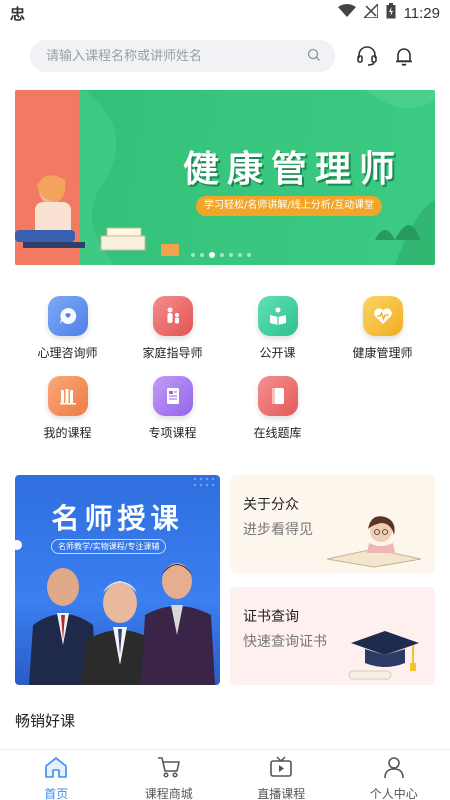  What do you see at coordinates (168, 793) in the screenshot?
I see `nav-label: 课程商城` at bounding box center [168, 793].